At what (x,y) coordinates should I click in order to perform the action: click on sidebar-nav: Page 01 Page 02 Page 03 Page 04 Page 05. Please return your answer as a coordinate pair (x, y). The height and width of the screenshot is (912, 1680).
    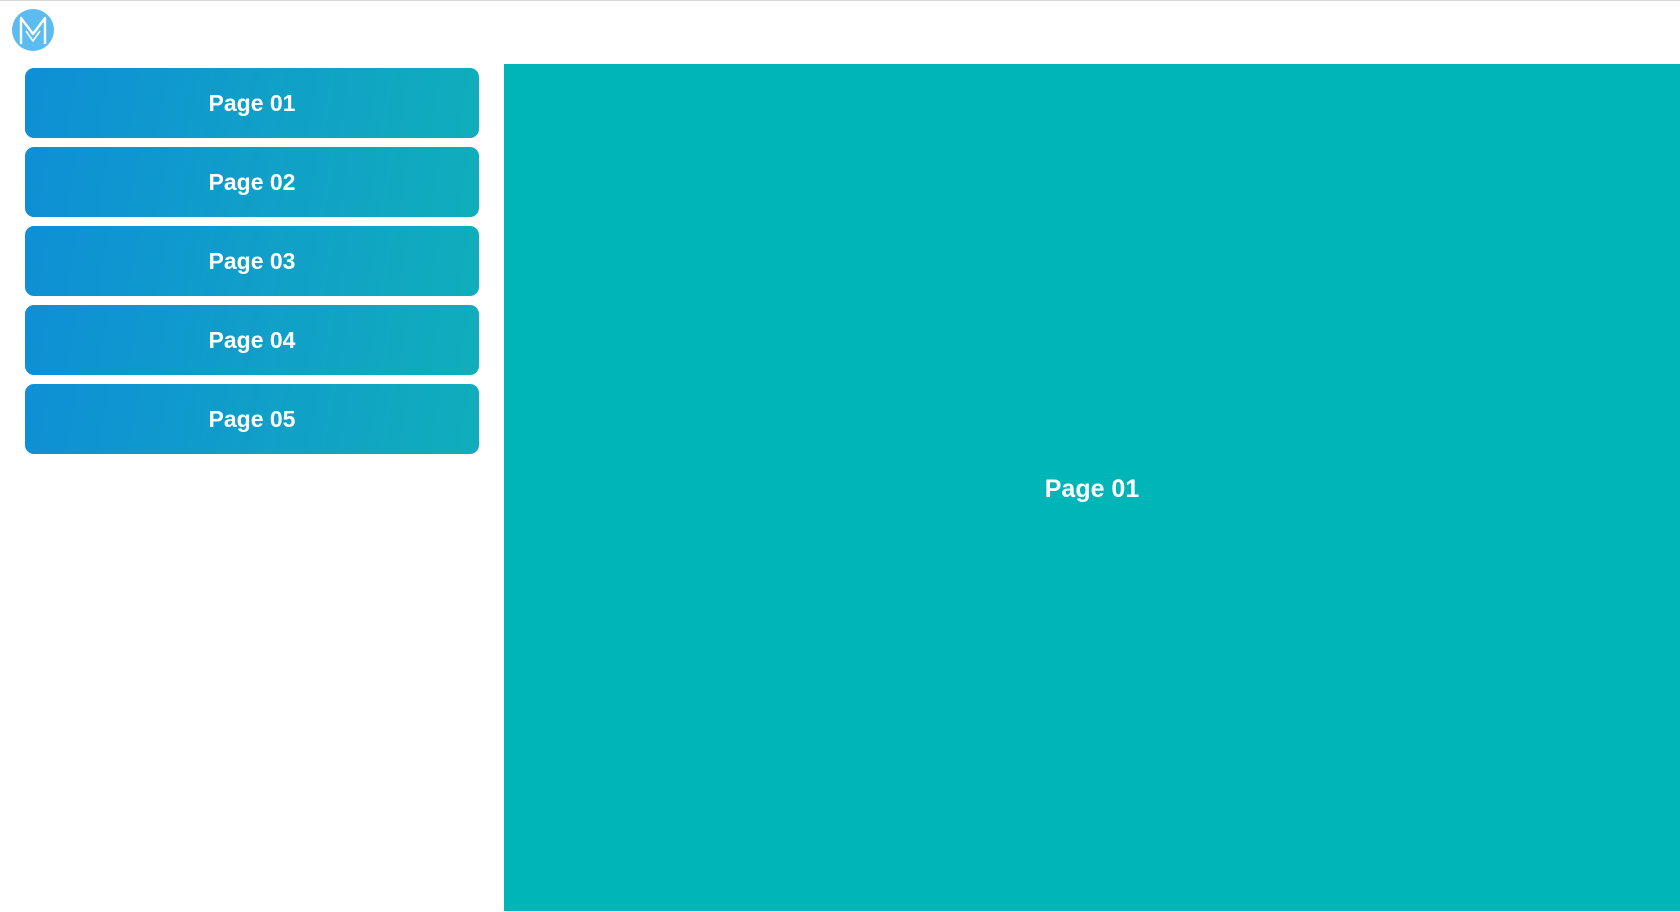
    Looking at the image, I should click on (252, 265).